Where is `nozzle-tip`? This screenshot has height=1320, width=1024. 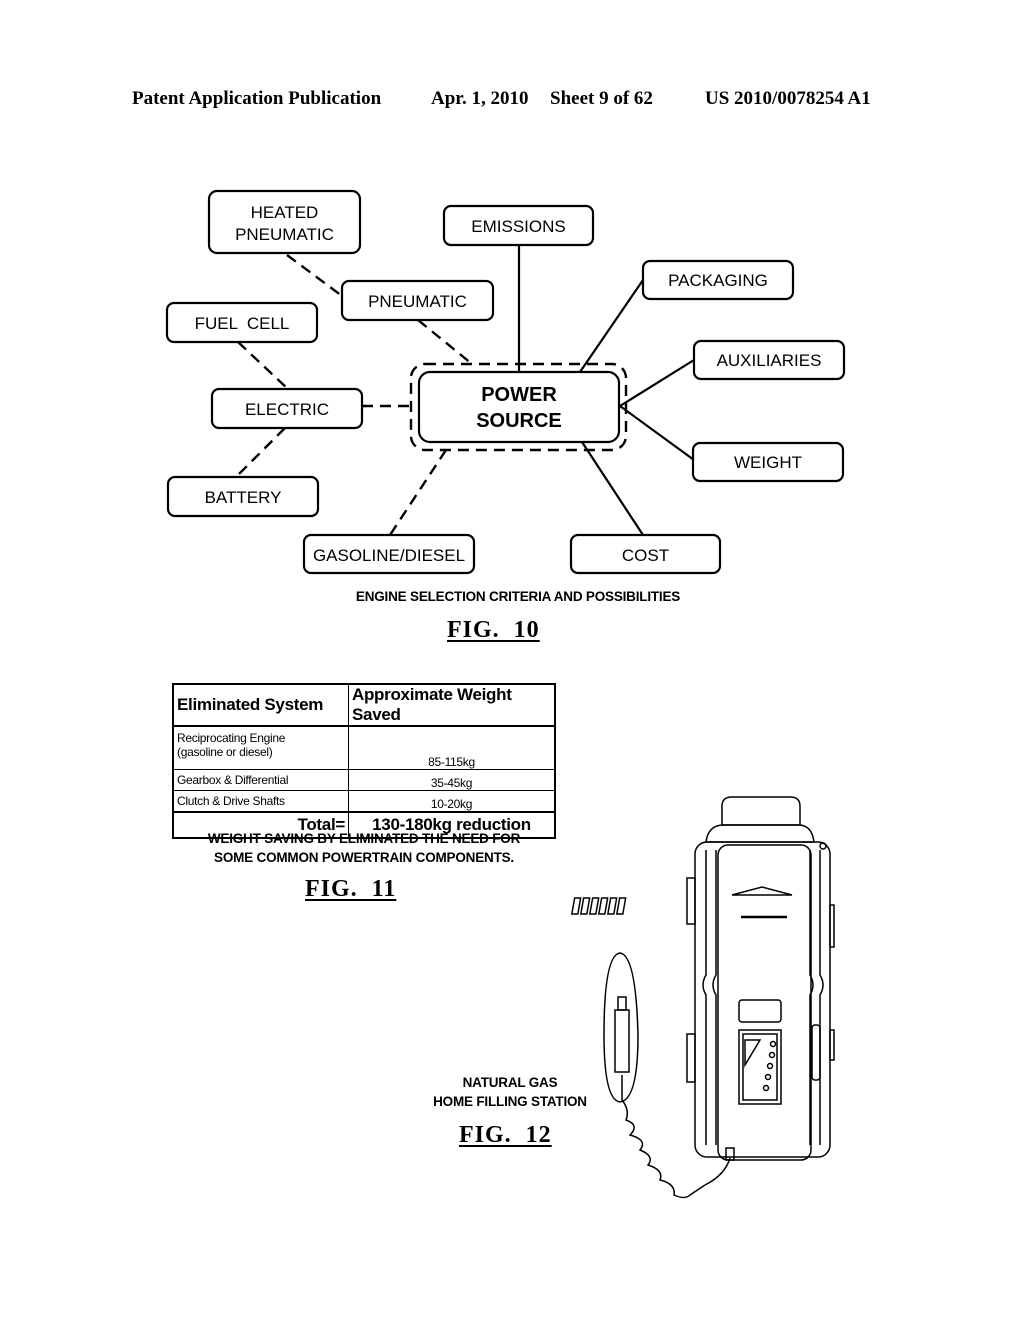 nozzle-tip is located at coordinates (622, 1003).